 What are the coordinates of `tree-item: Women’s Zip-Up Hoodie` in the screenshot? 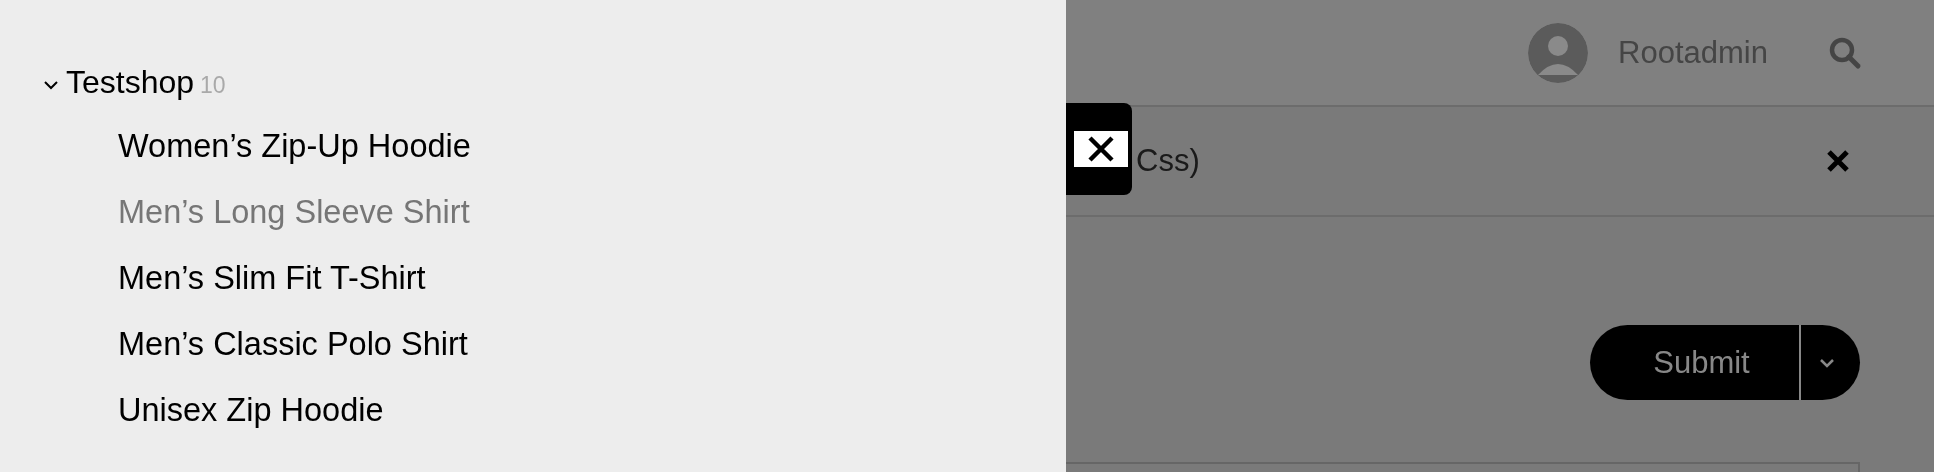 It's located at (294, 146).